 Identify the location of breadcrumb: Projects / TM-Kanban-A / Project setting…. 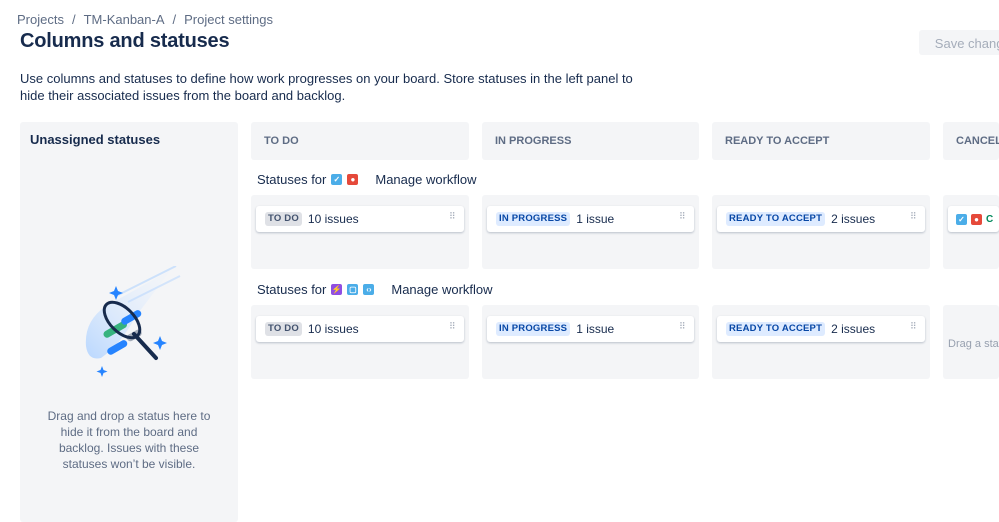
(145, 19).